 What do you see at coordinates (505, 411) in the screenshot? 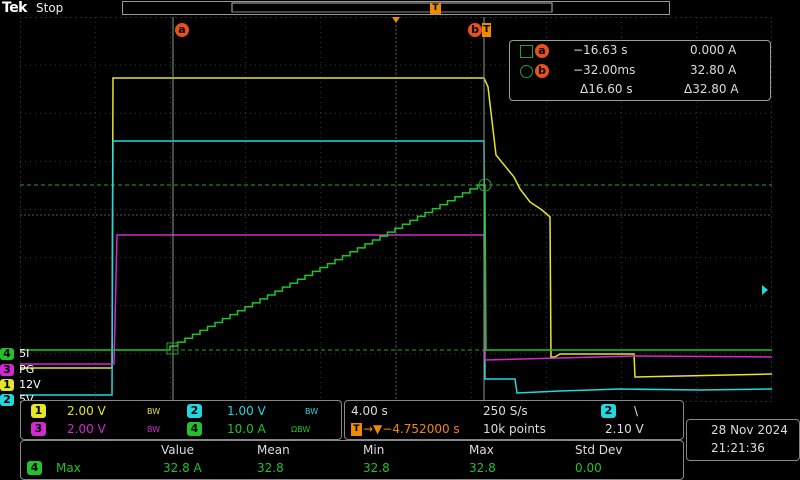
I see `sample-rate: 250 S/s` at bounding box center [505, 411].